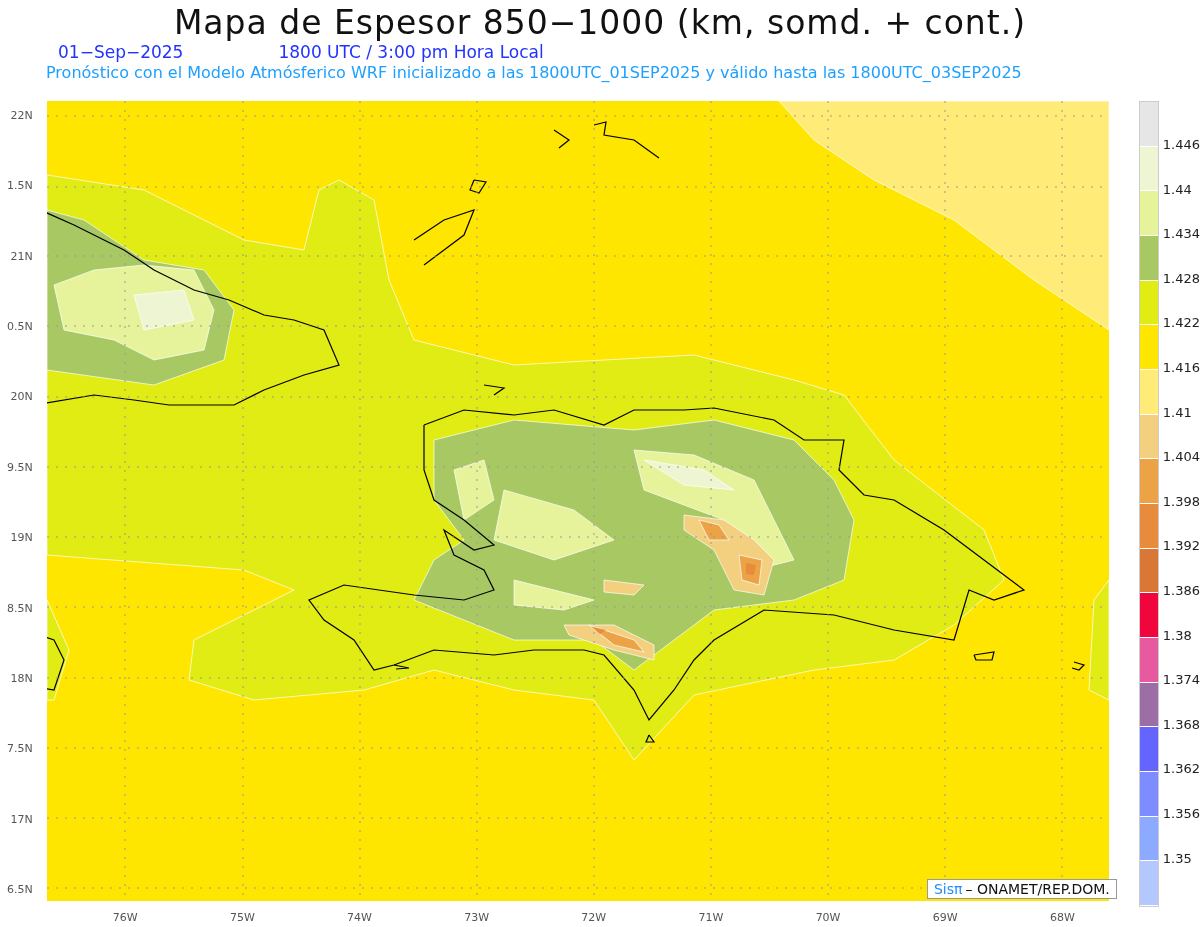  Describe the element at coordinates (242, 917) in the screenshot. I see `longitude-label: 75W` at that location.